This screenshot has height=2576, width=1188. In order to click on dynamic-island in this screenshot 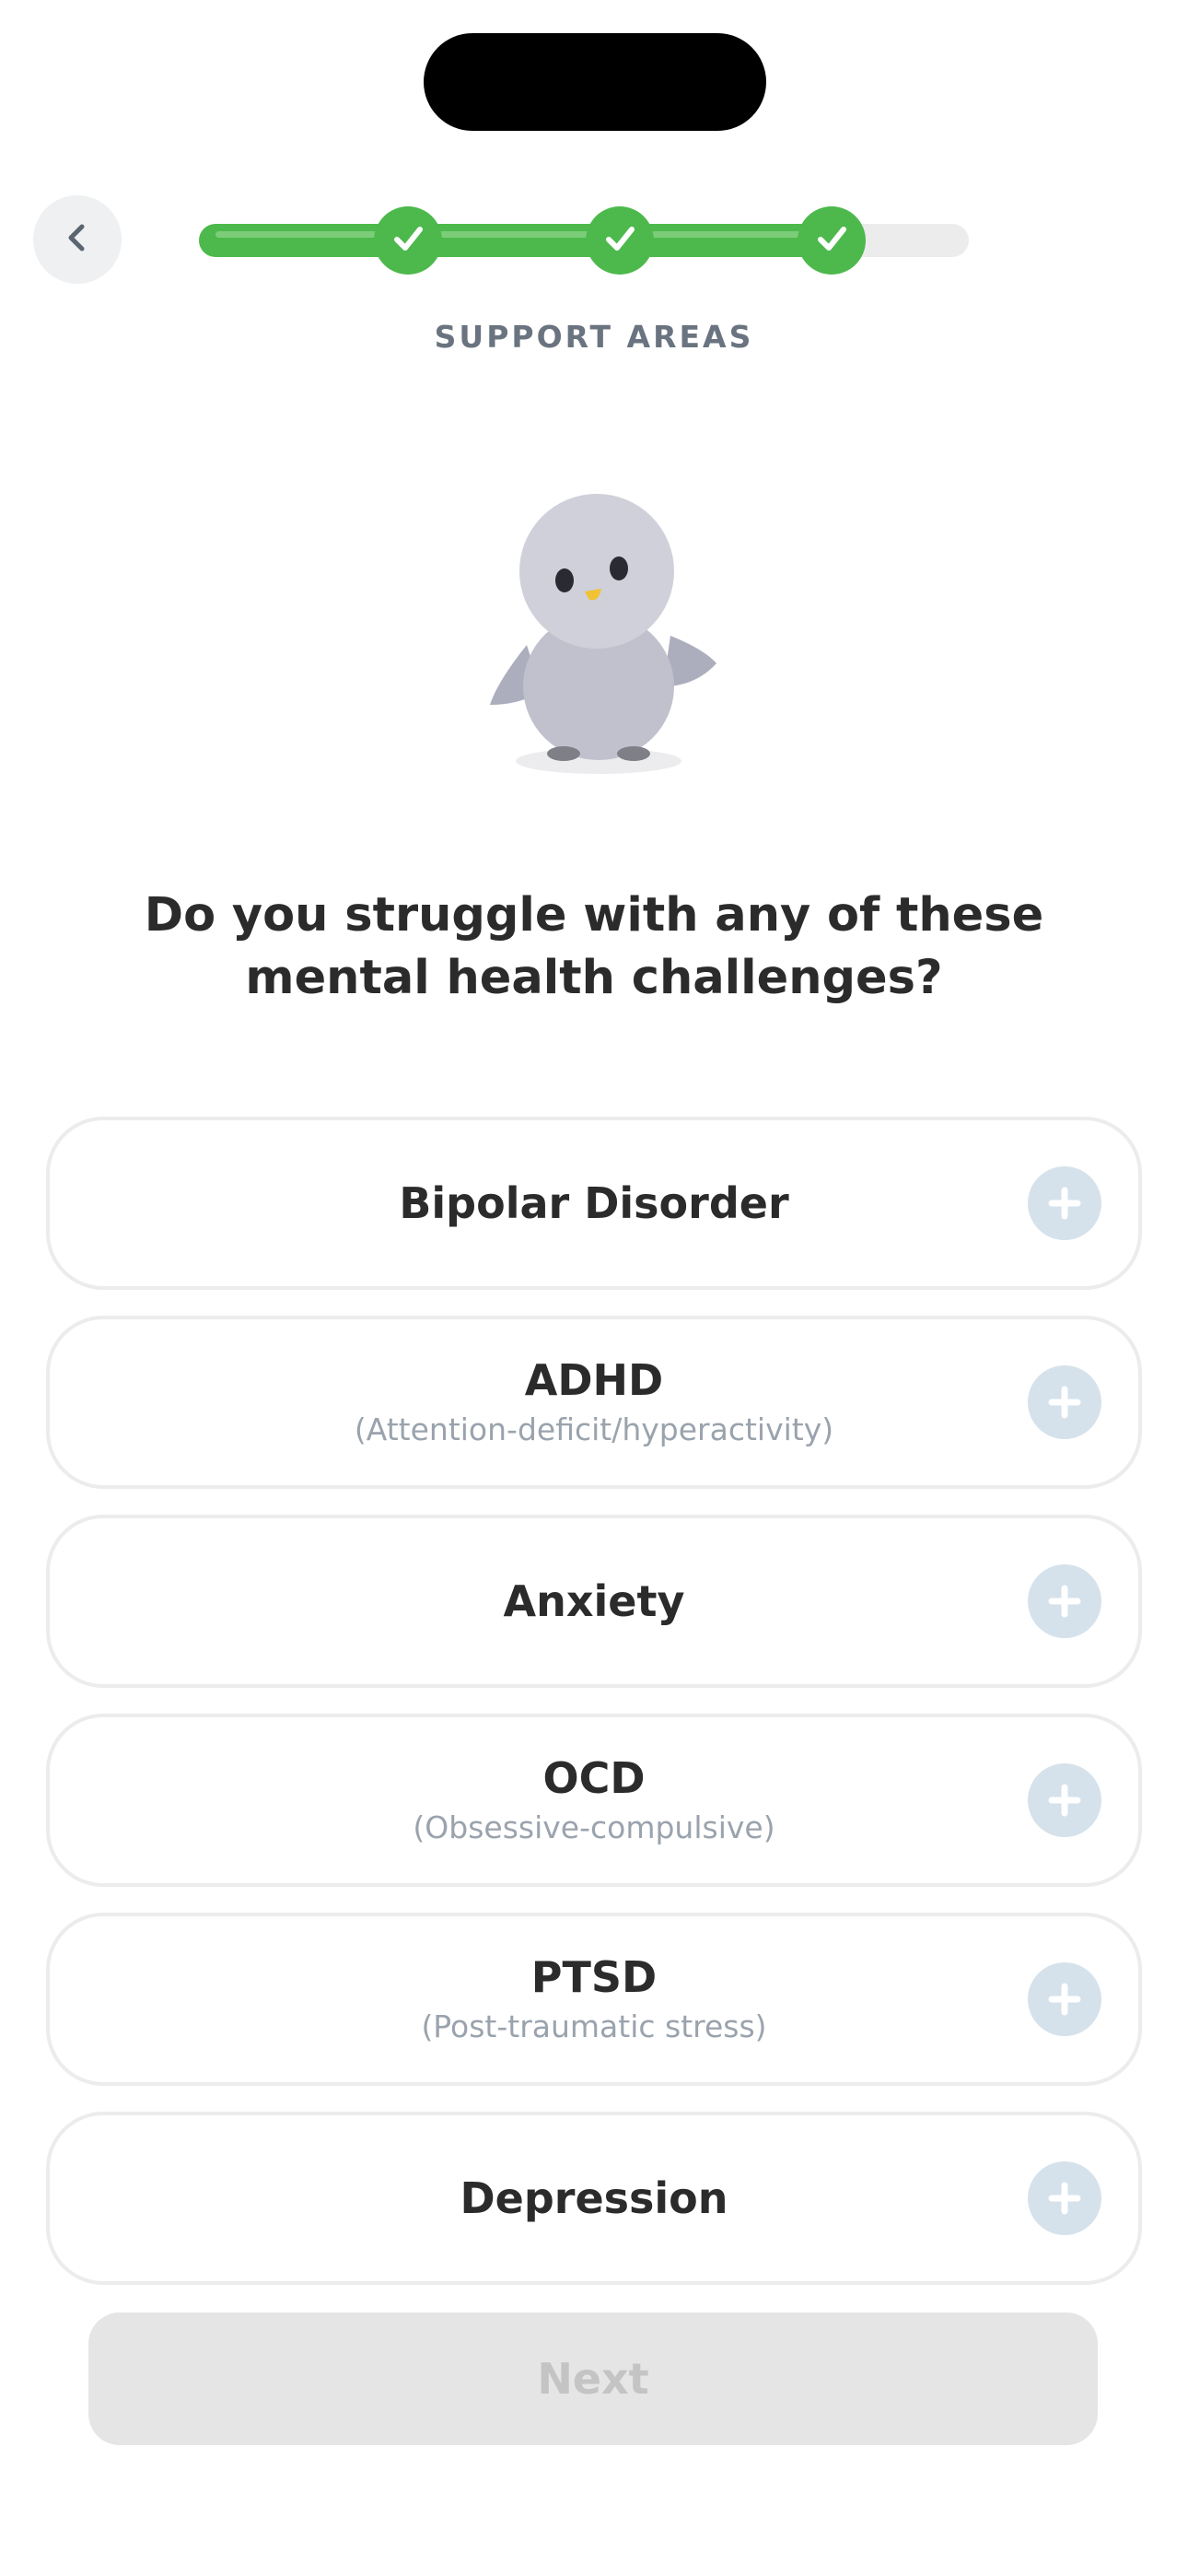, I will do `click(595, 82)`.